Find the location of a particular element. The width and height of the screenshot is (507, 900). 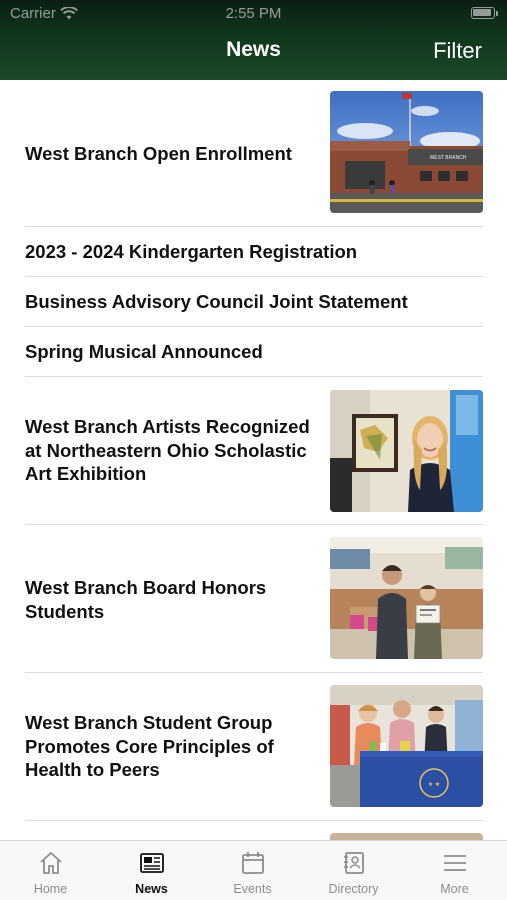

contact-book-icon is located at coordinates (354, 863).